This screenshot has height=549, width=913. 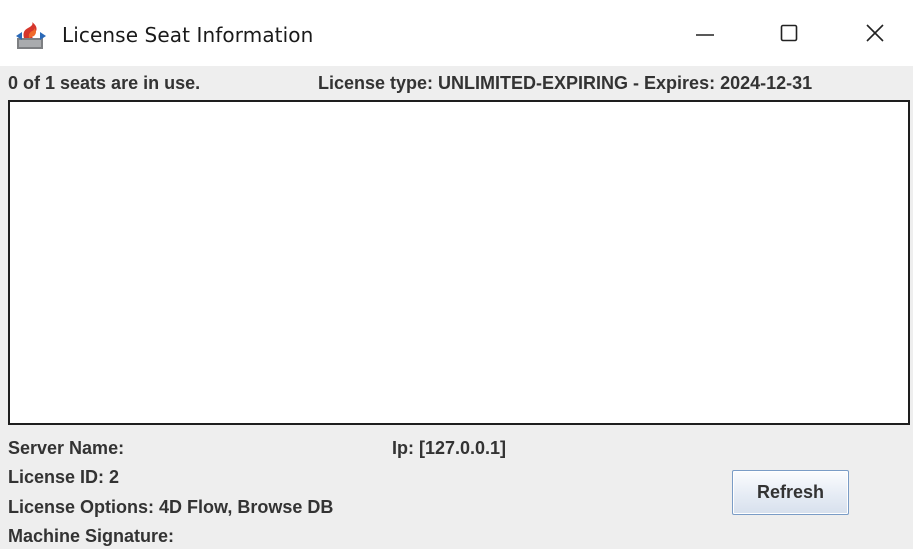 What do you see at coordinates (456, 33) in the screenshot?
I see `title-bar: License Seat Information` at bounding box center [456, 33].